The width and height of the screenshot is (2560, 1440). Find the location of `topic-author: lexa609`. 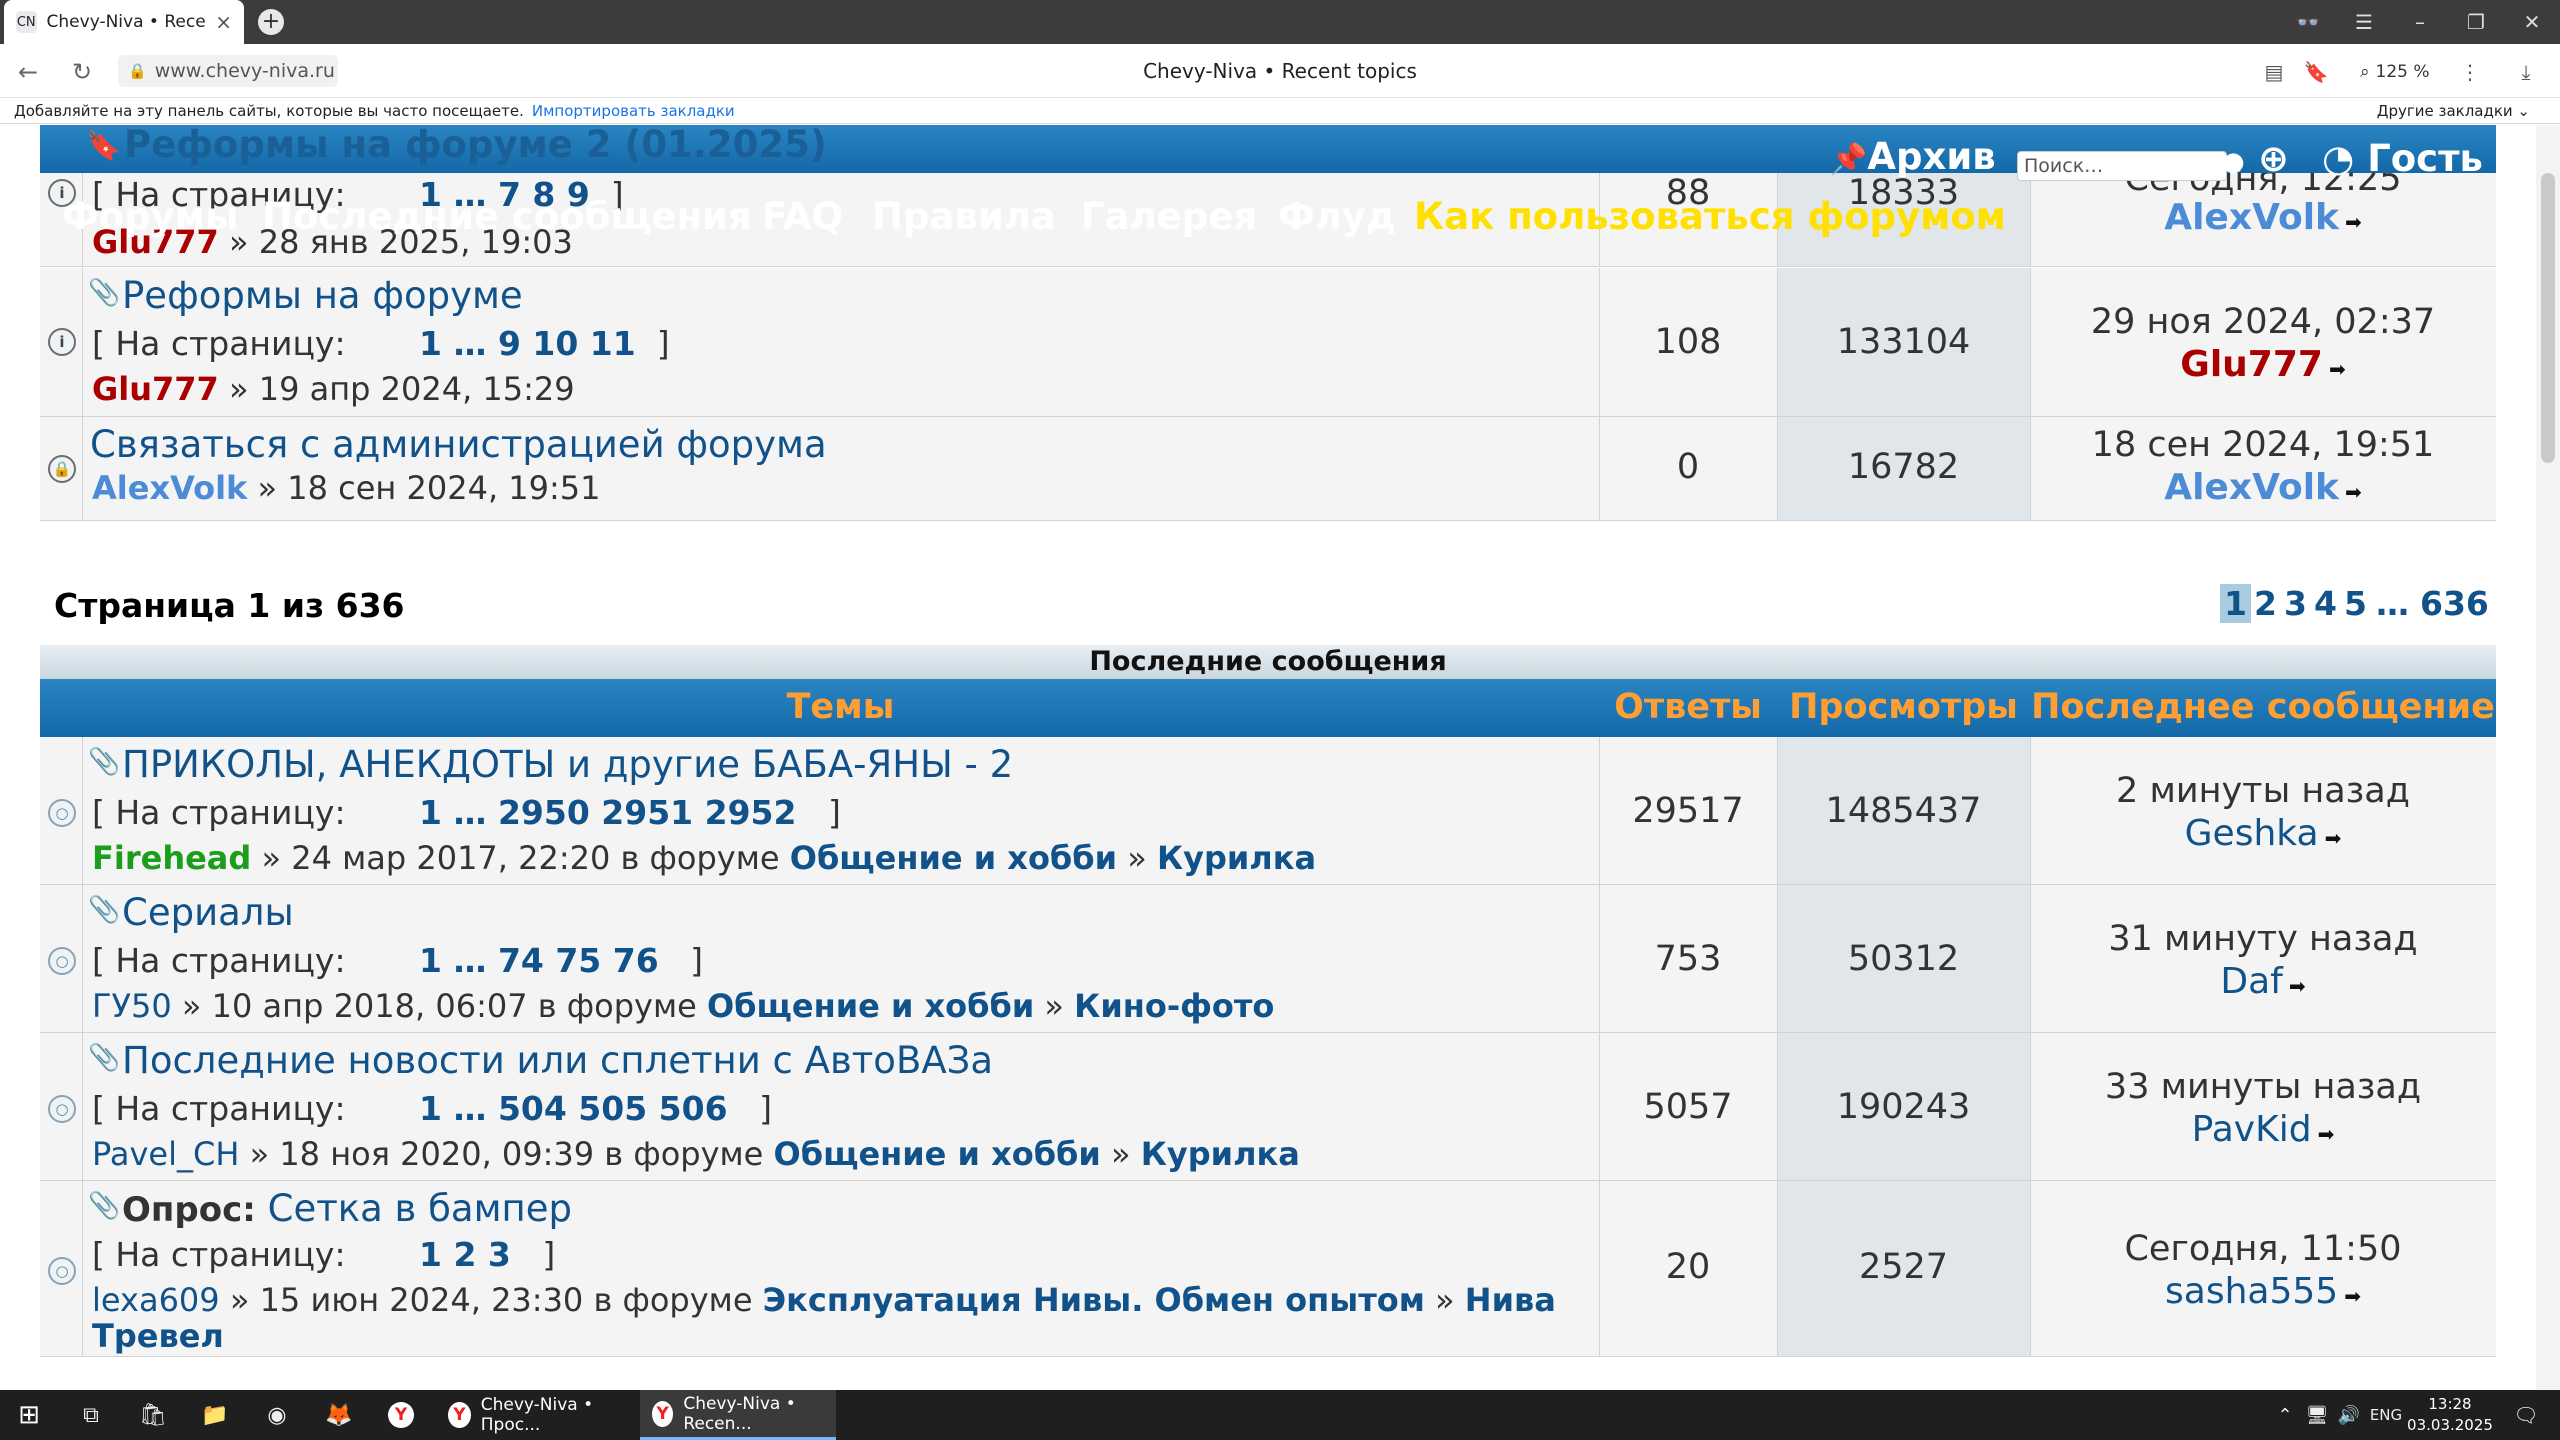

topic-author: lexa609 is located at coordinates (156, 1300).